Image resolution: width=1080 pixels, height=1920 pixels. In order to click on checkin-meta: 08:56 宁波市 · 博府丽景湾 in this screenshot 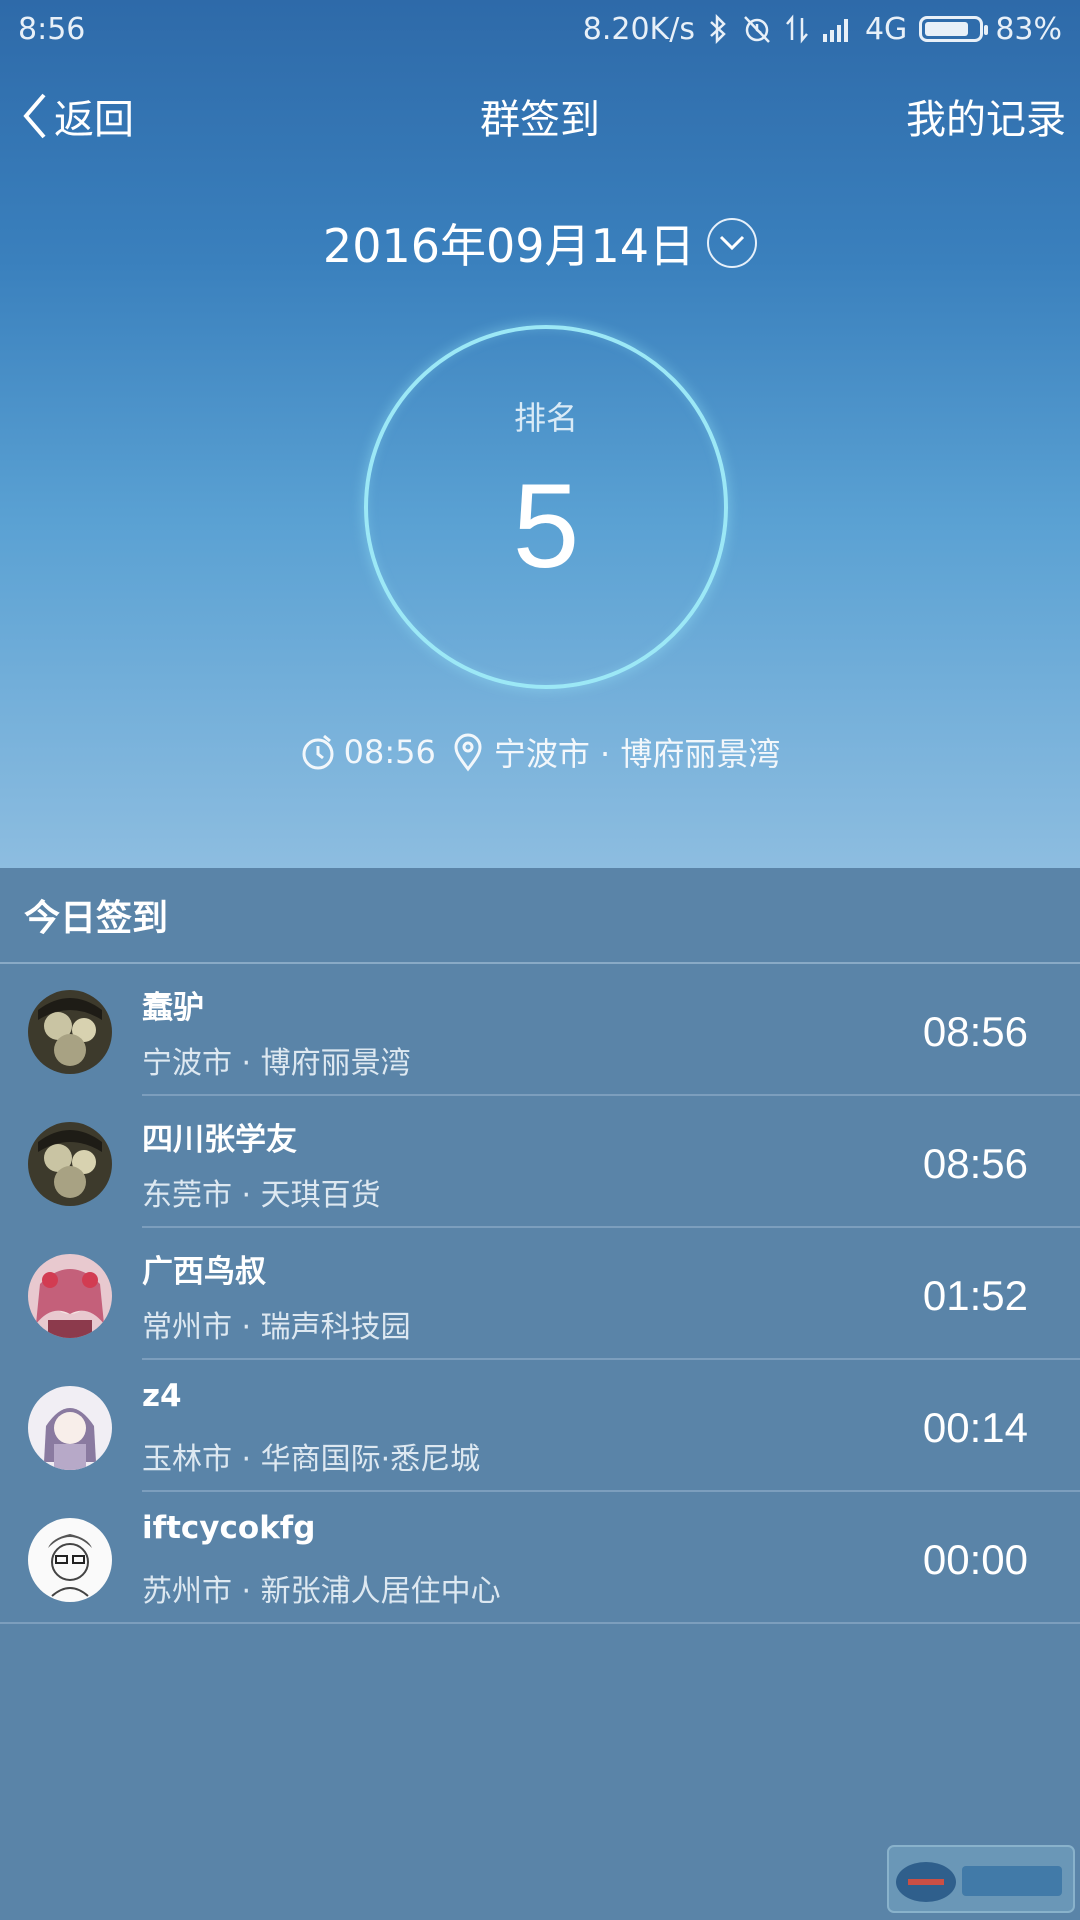, I will do `click(540, 752)`.